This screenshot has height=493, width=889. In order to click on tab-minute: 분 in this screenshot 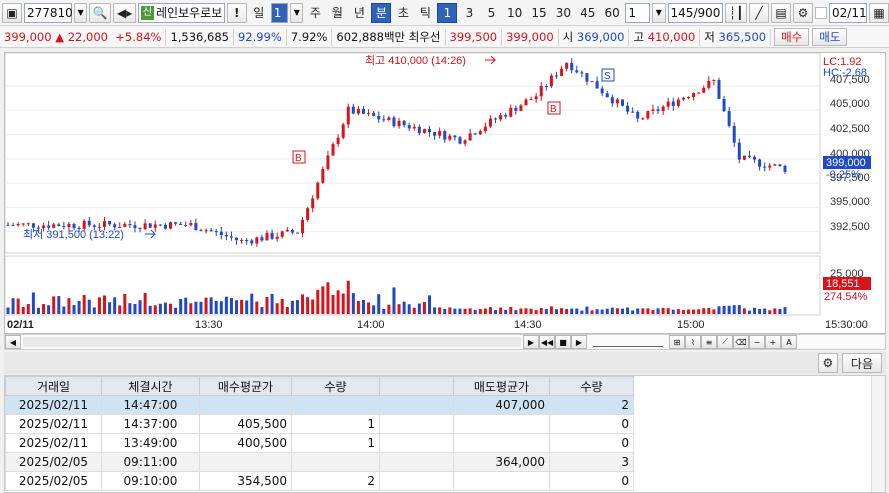, I will do `click(381, 12)`.